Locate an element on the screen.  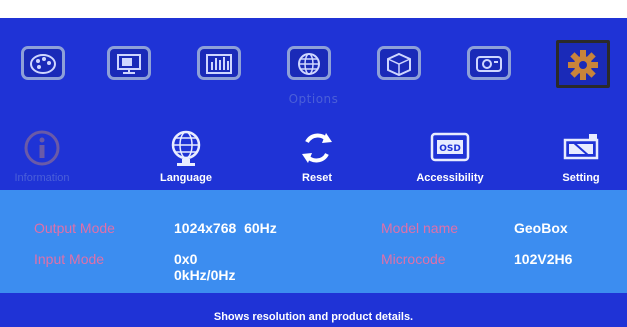
monitor-icon is located at coordinates (129, 64).